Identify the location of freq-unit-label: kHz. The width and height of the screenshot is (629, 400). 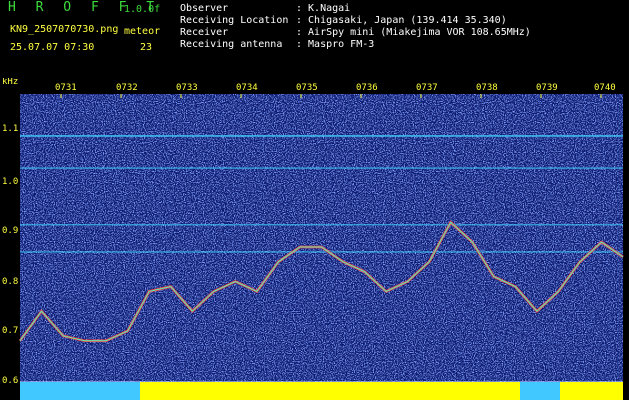
(10, 82).